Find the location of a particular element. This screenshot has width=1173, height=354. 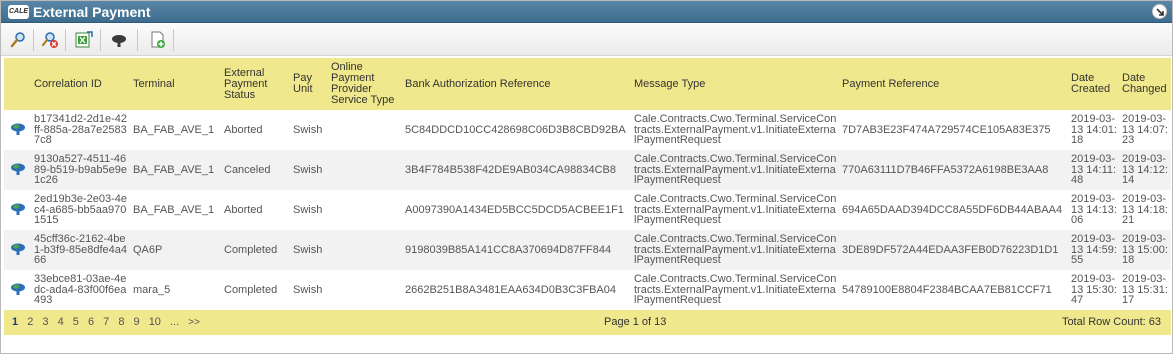

cell-payment-ref: 7D7AB3E23F474A729574CE105A83E375 is located at coordinates (954, 130).